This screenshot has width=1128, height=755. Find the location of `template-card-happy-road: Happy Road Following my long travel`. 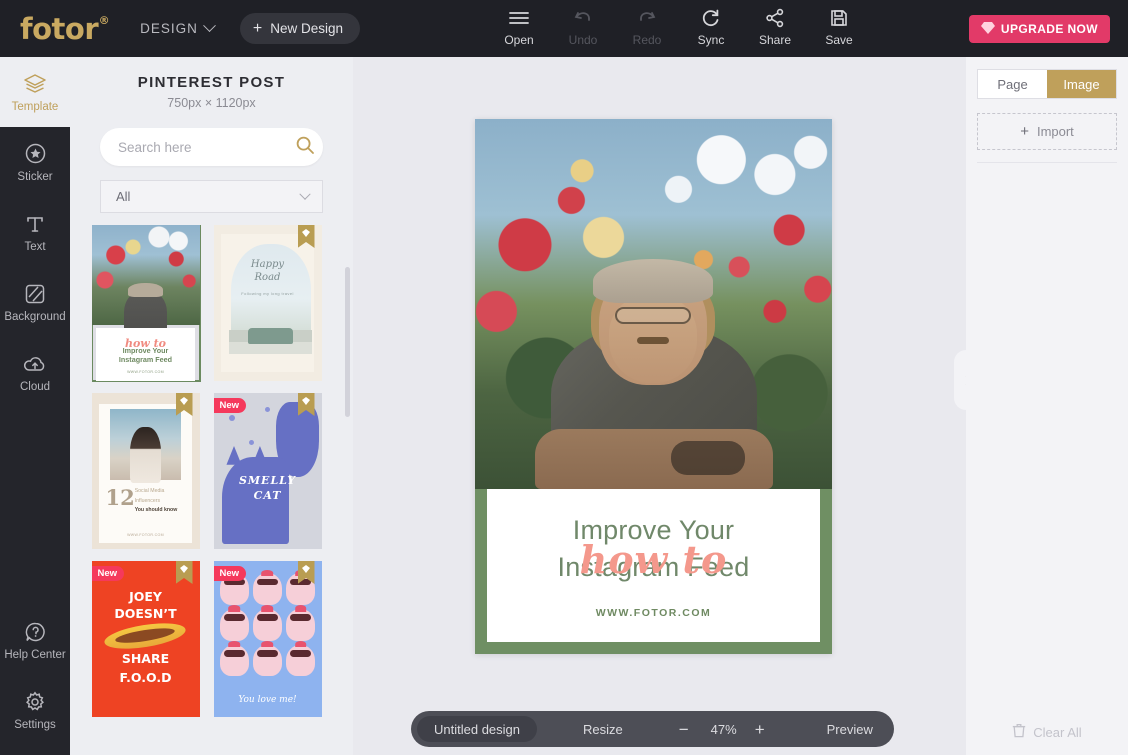

template-card-happy-road: Happy Road Following my long travel is located at coordinates (267, 303).